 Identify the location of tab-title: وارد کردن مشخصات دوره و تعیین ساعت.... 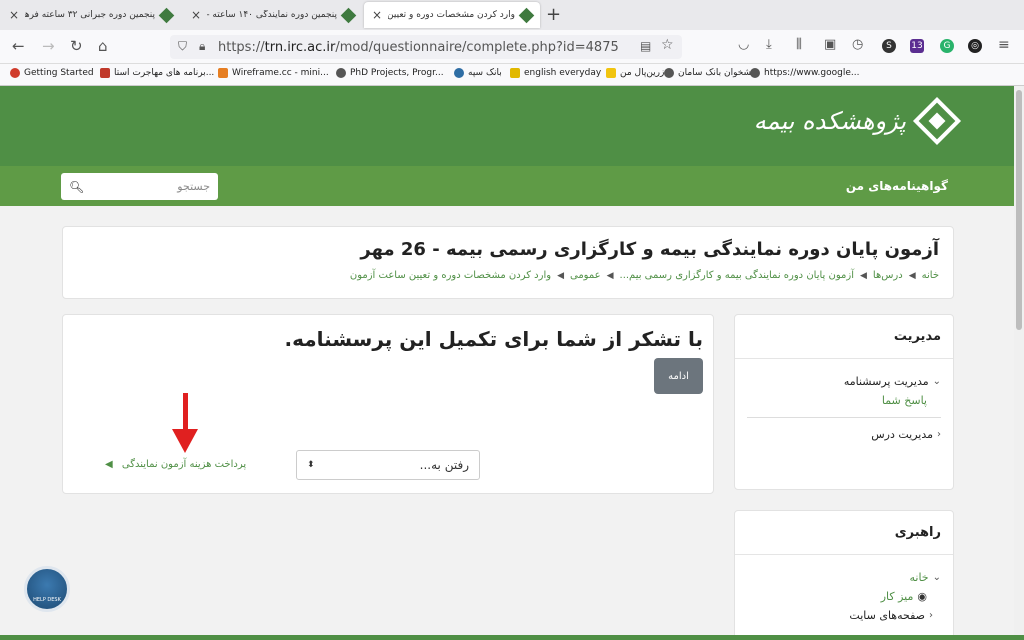
(451, 15).